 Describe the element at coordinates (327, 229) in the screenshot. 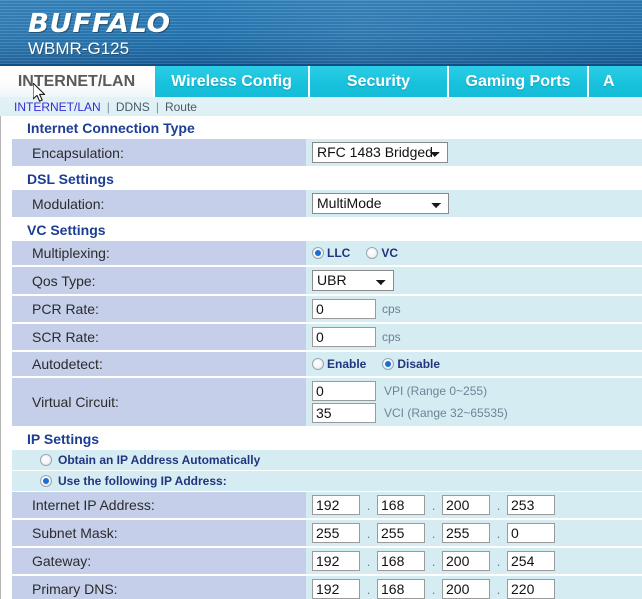

I see `section-vc-settings: VC Settings` at that location.